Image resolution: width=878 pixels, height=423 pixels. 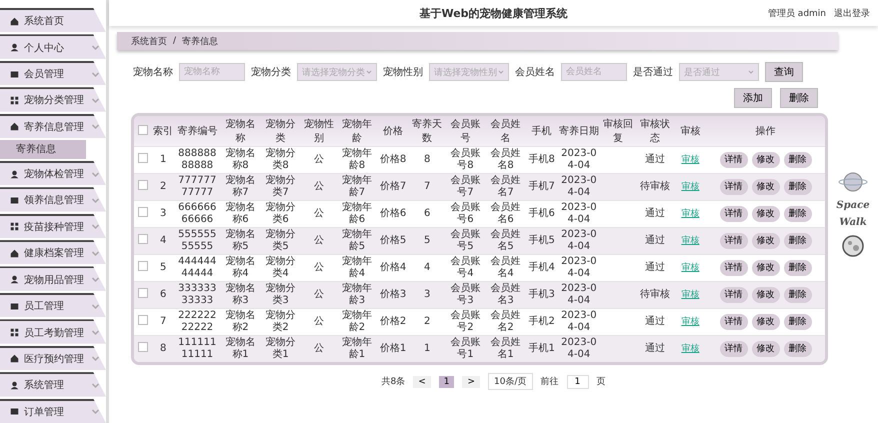 What do you see at coordinates (53, 173) in the screenshot?
I see `sidebar-item: 宠物体检管理` at bounding box center [53, 173].